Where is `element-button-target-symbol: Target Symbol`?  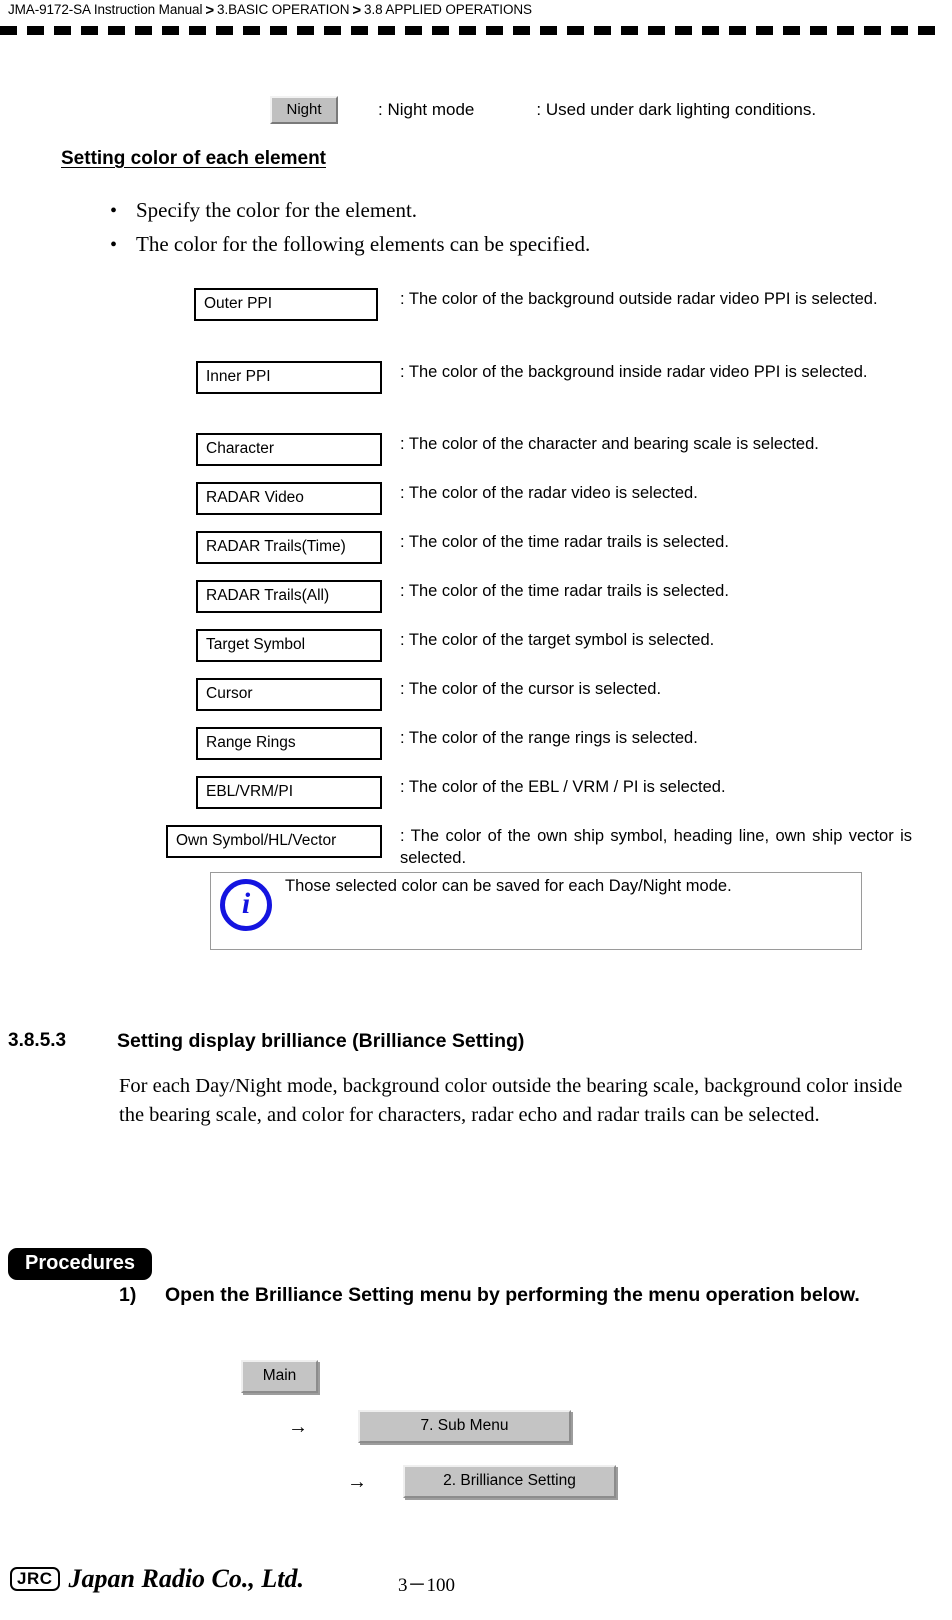
element-button-target-symbol: Target Symbol is located at coordinates (289, 645).